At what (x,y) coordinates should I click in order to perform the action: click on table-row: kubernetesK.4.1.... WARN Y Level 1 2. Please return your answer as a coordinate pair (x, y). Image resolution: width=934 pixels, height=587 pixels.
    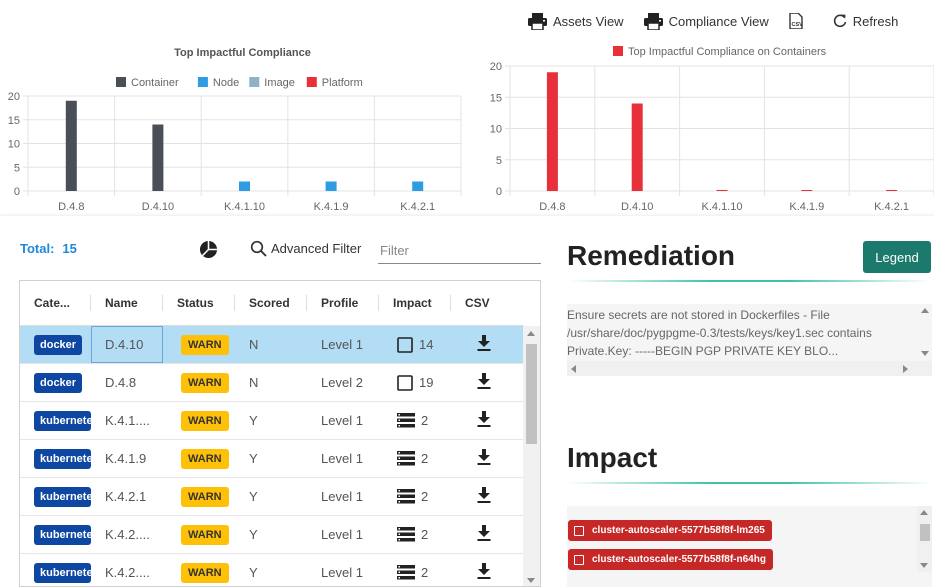
    Looking at the image, I should click on (272, 421).